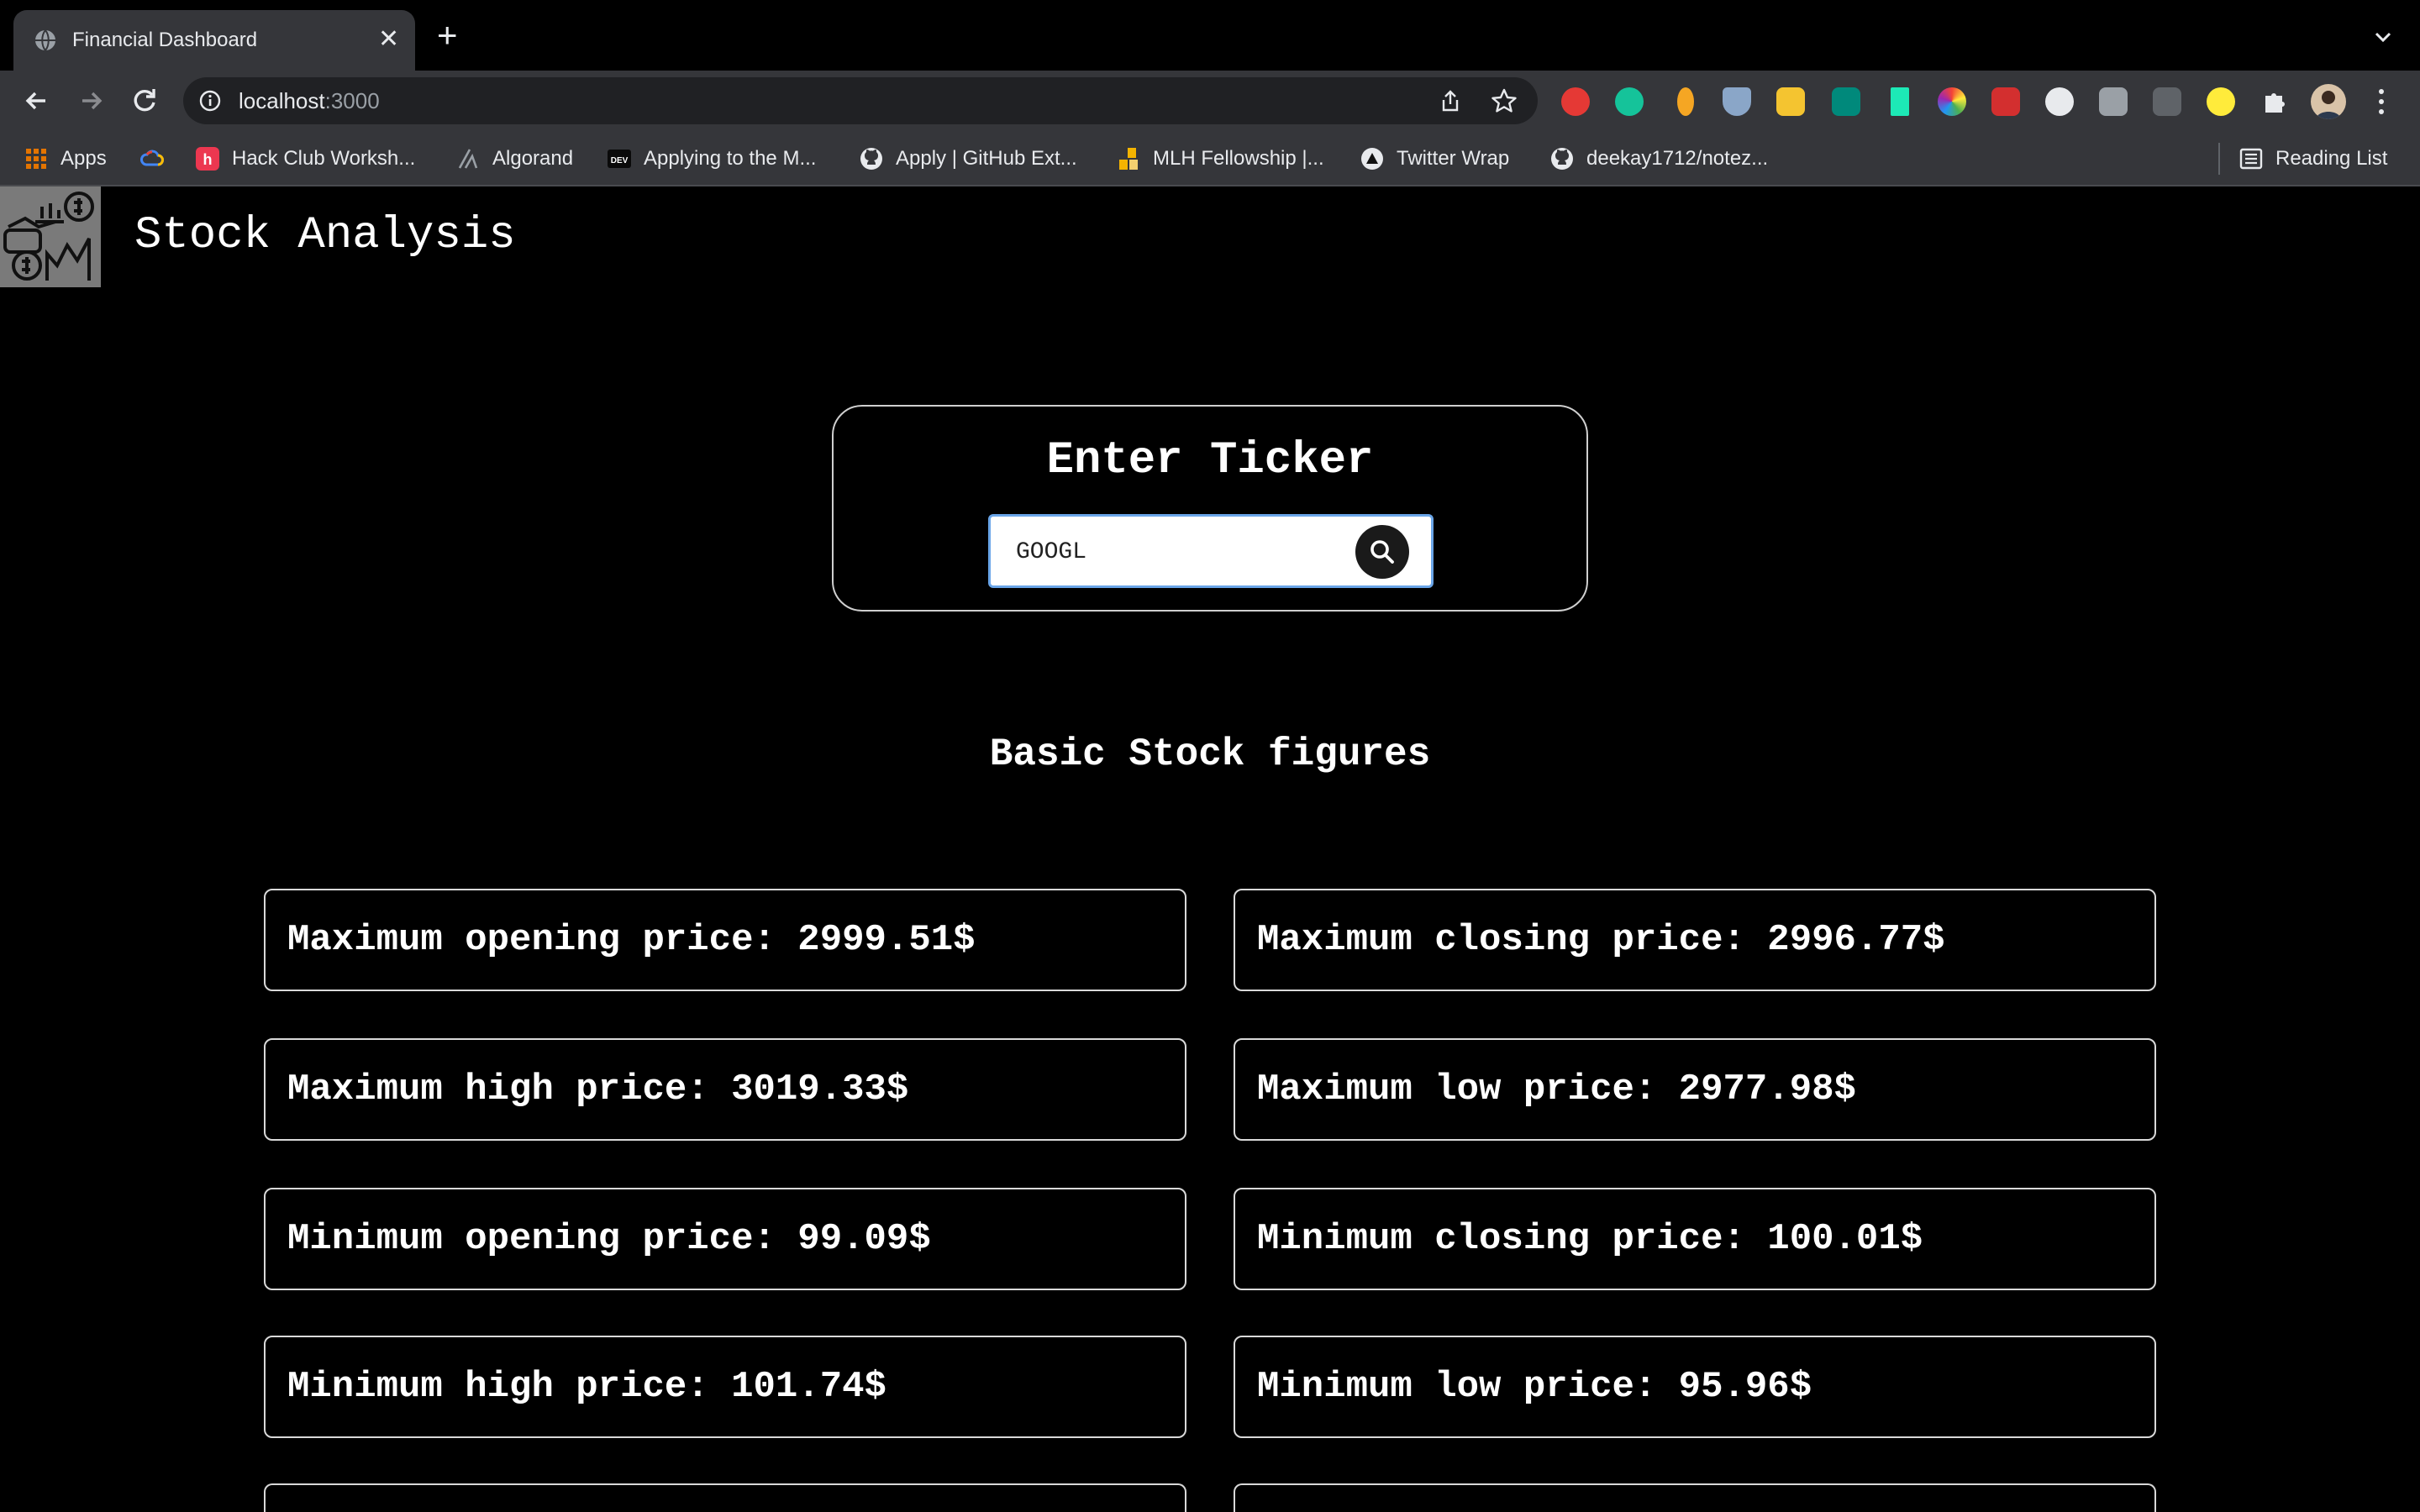 The image size is (2420, 1512). Describe the element at coordinates (2274, 101) in the screenshot. I see `puzzle-icon` at that location.